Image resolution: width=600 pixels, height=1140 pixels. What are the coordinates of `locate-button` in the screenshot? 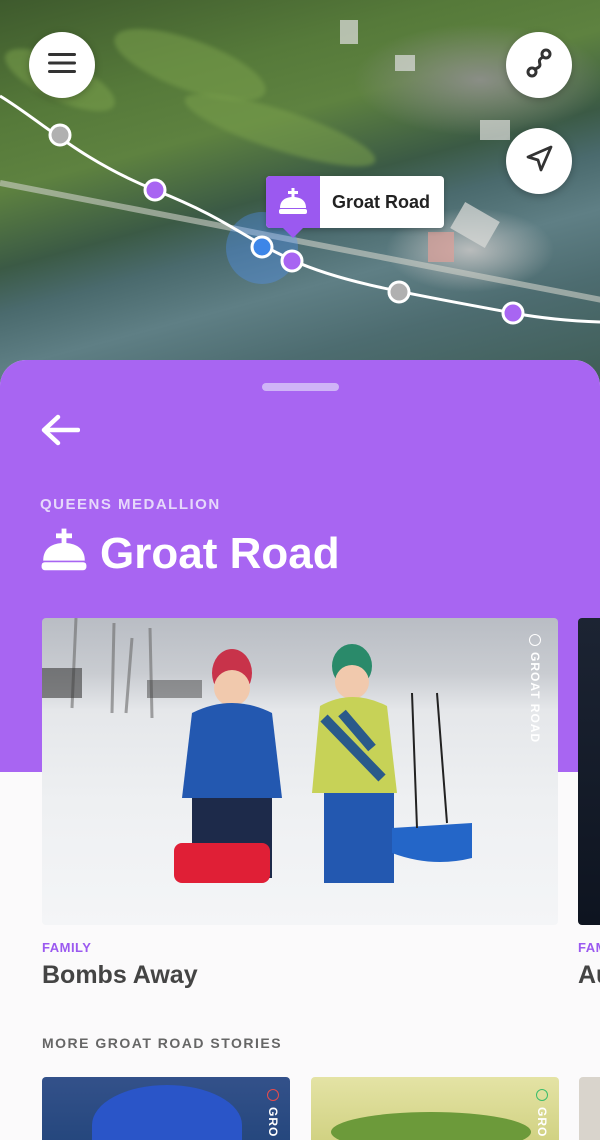 It's located at (539, 161).